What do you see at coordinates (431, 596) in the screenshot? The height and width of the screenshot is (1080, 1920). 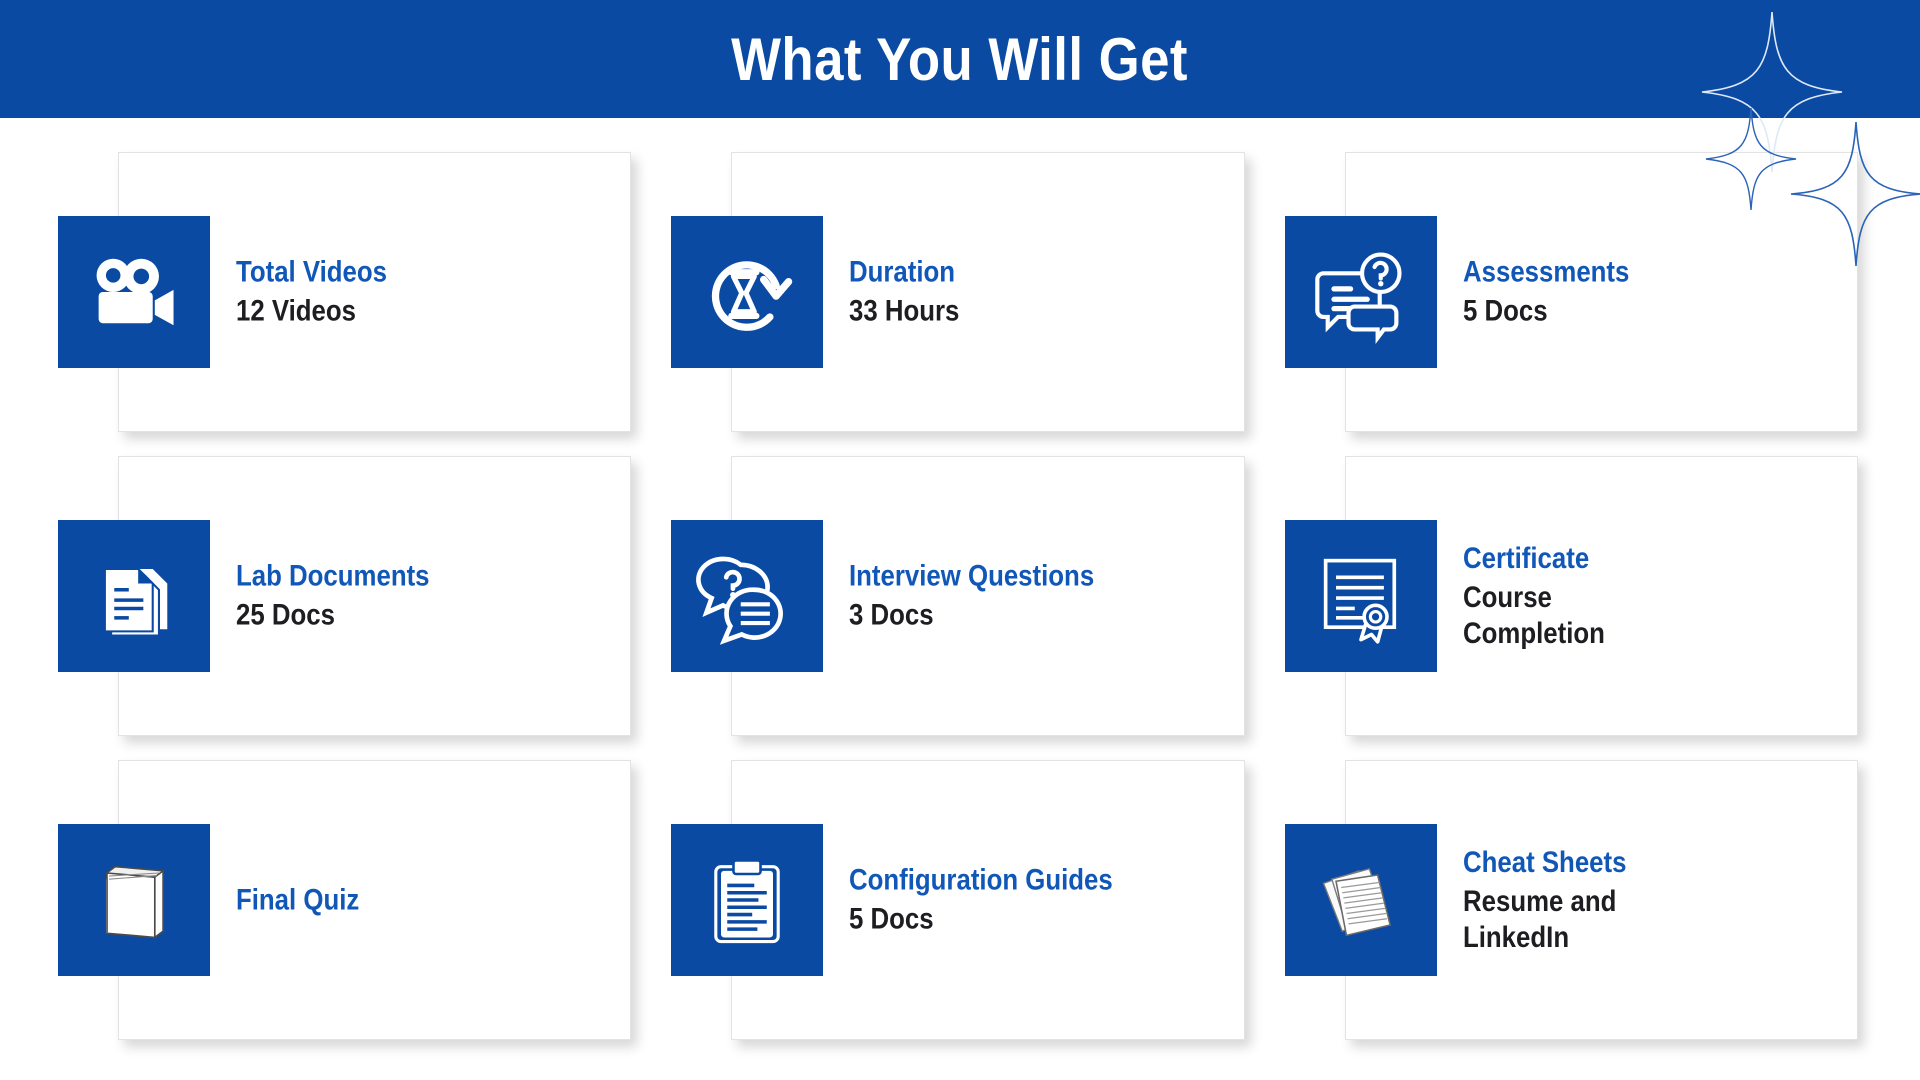 I see `feature-card-text: Lab Documents 25 Docs` at bounding box center [431, 596].